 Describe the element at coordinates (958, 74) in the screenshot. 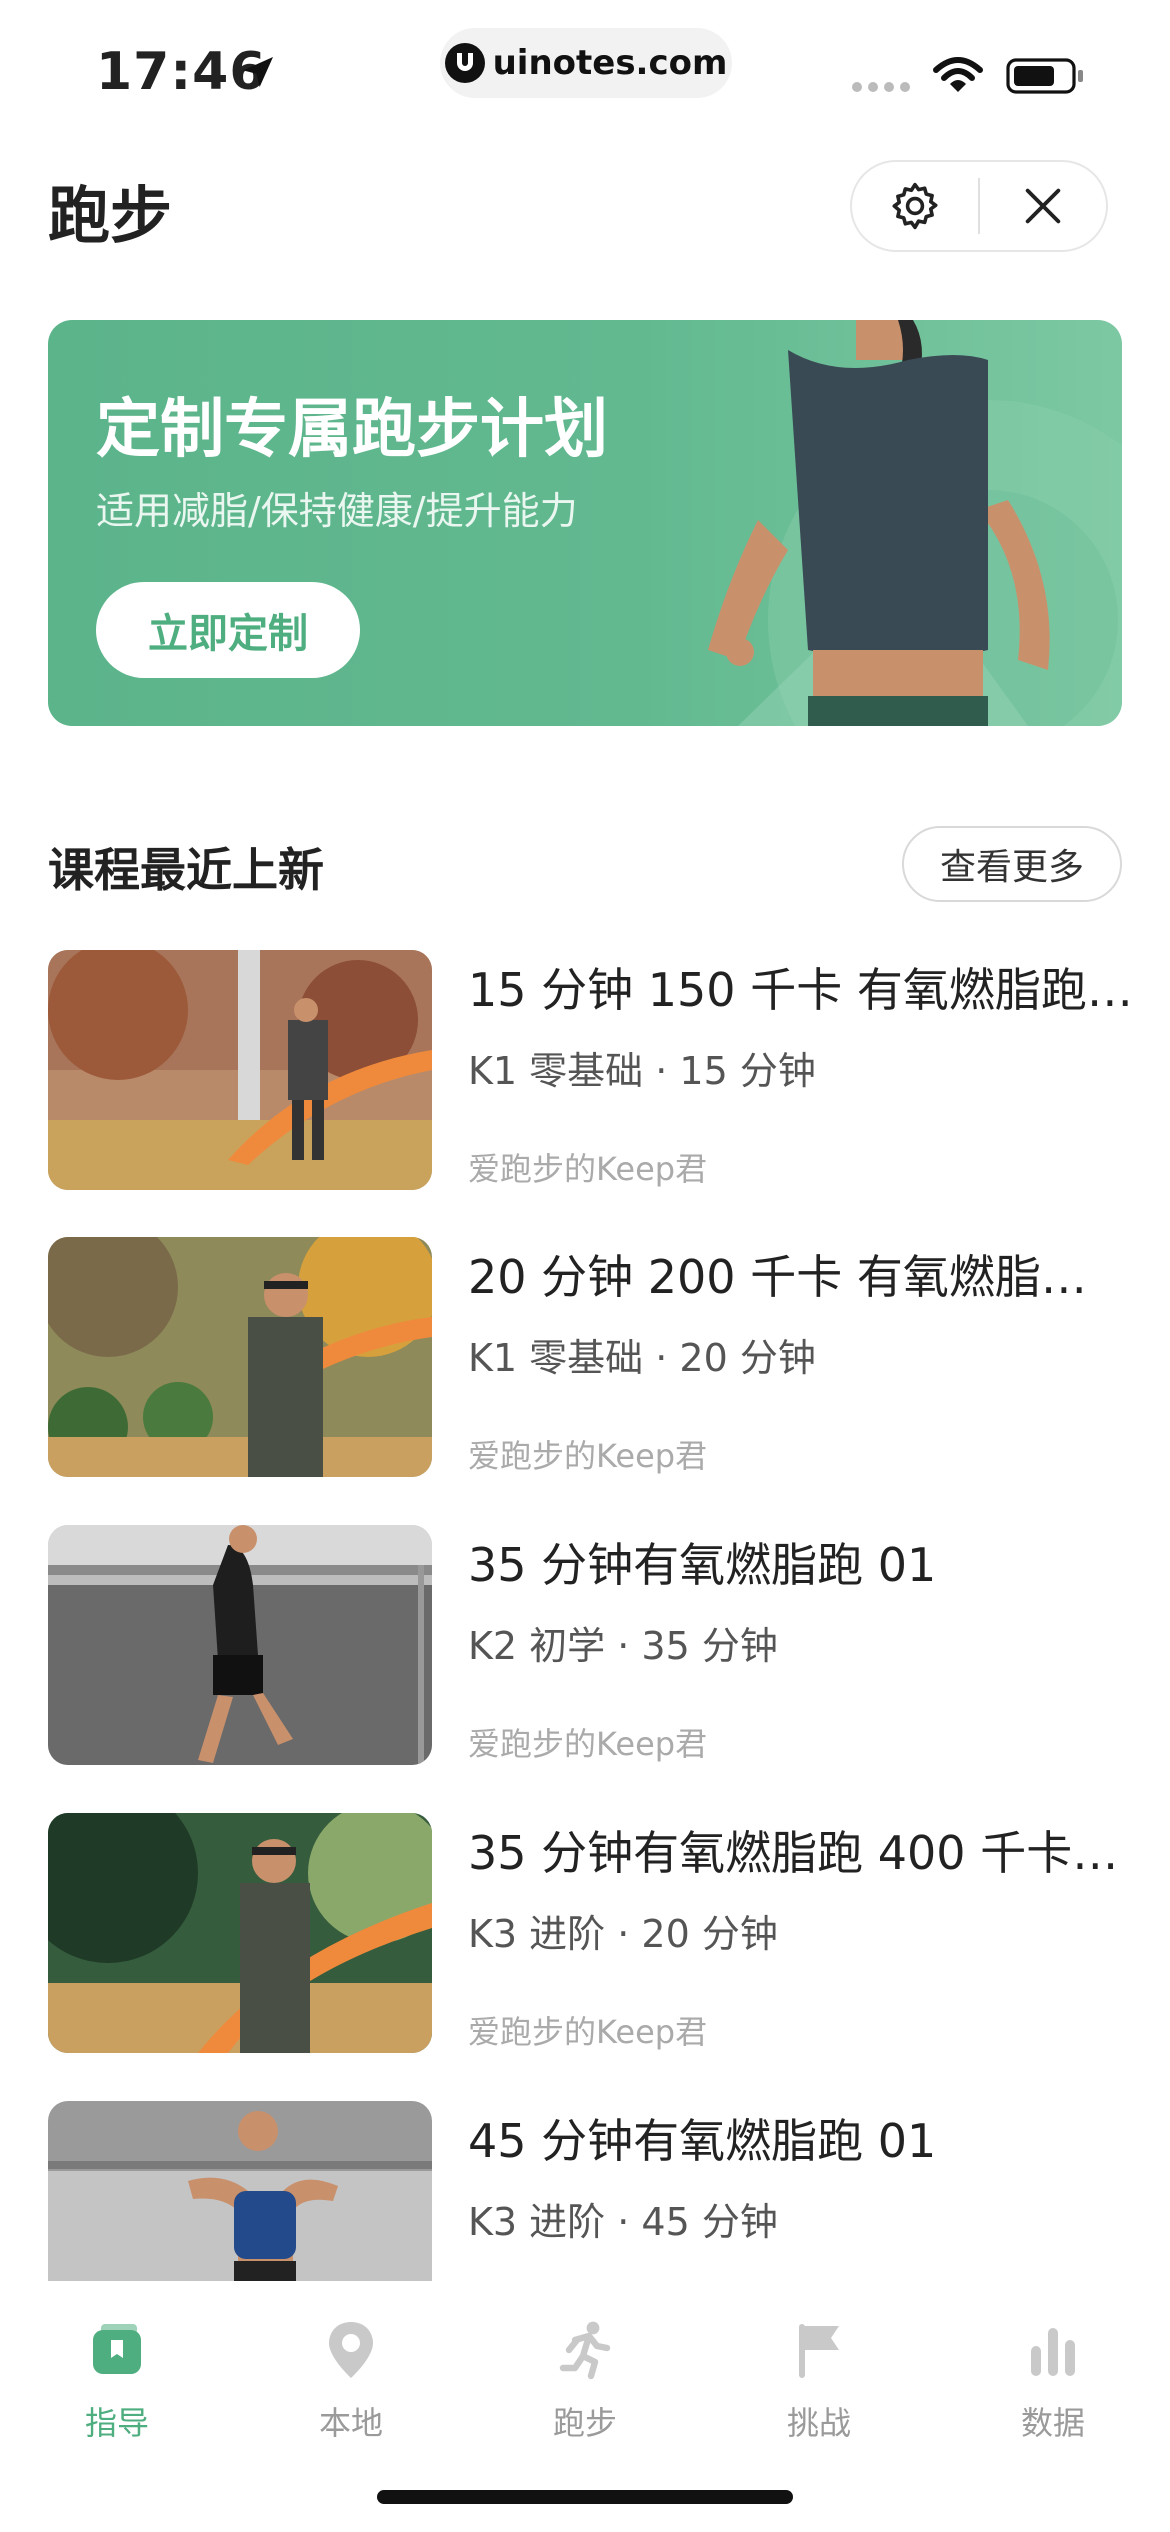

I see `wifi-icon` at that location.